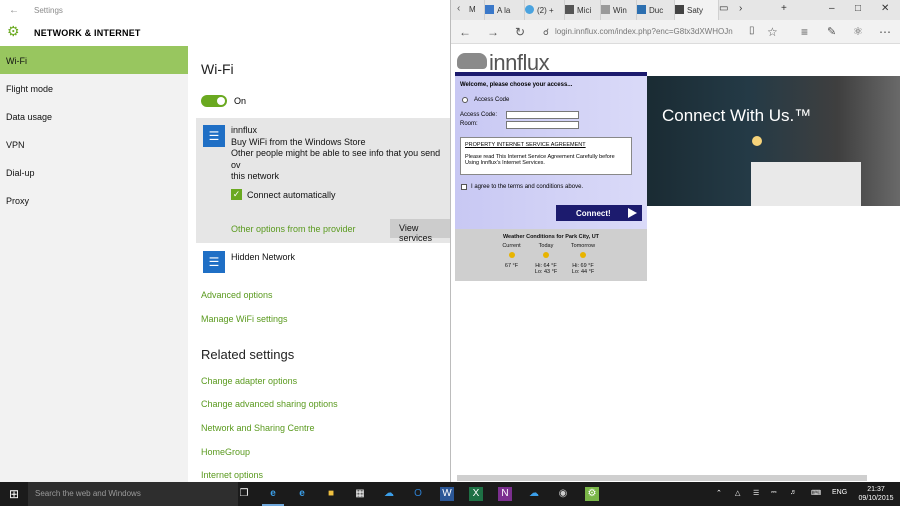  I want to click on taskbar-search: Search the web and Windows, so click(133, 494).